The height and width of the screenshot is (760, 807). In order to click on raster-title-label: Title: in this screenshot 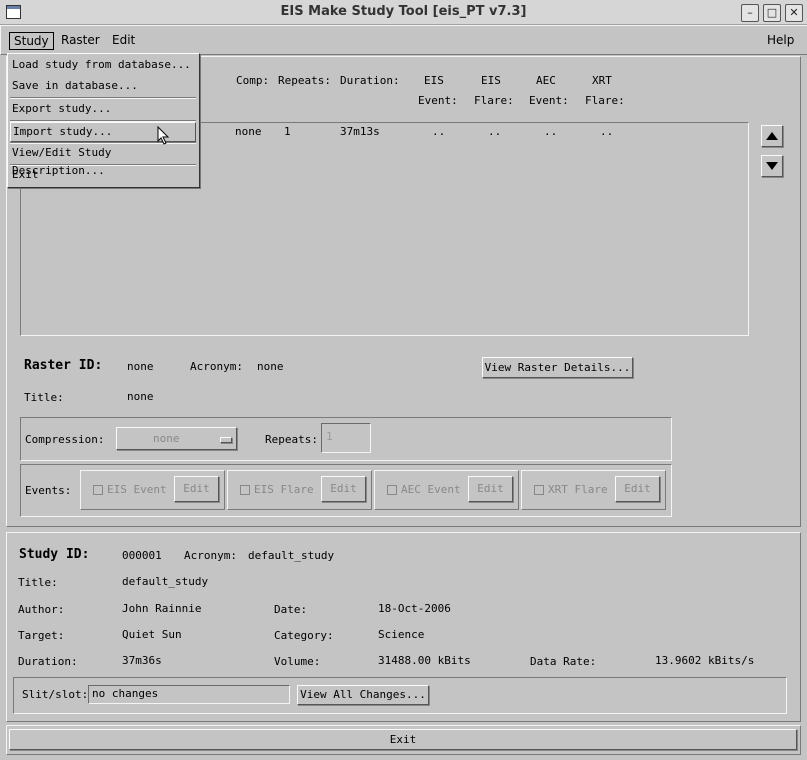, I will do `click(44, 397)`.